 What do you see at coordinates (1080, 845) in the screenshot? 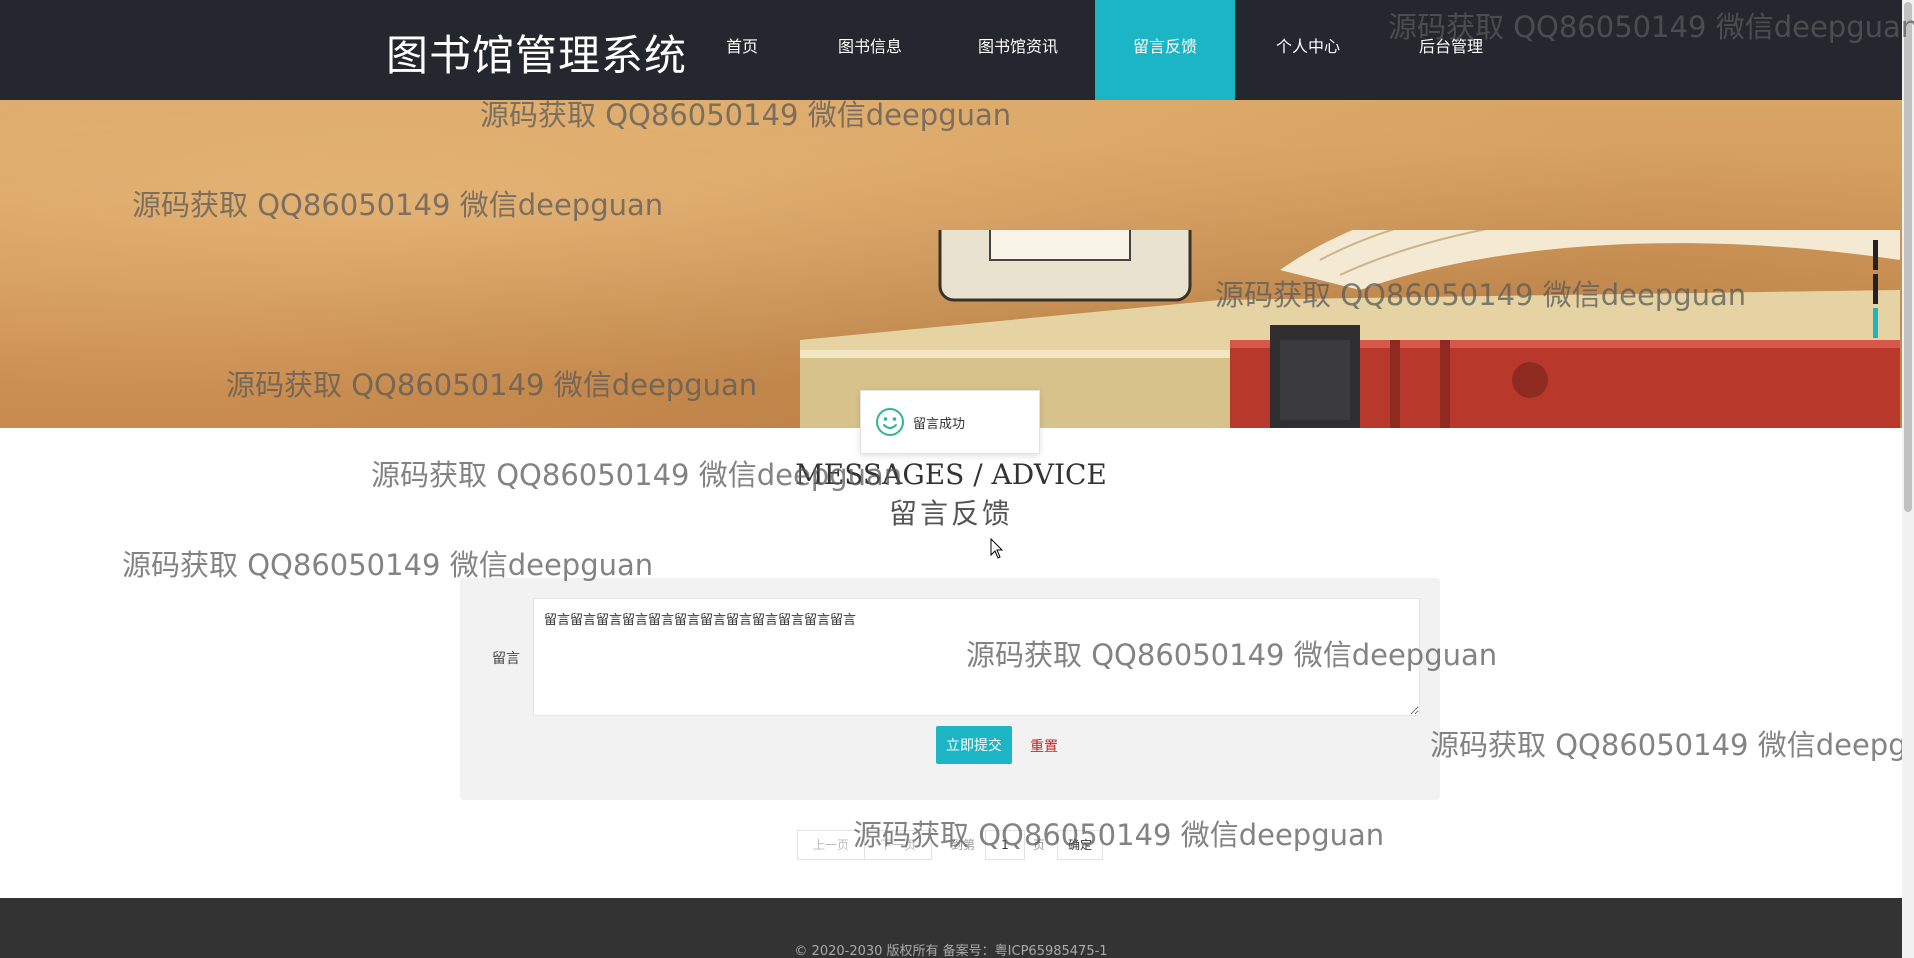
I see `page-confirm-button: 确定` at bounding box center [1080, 845].